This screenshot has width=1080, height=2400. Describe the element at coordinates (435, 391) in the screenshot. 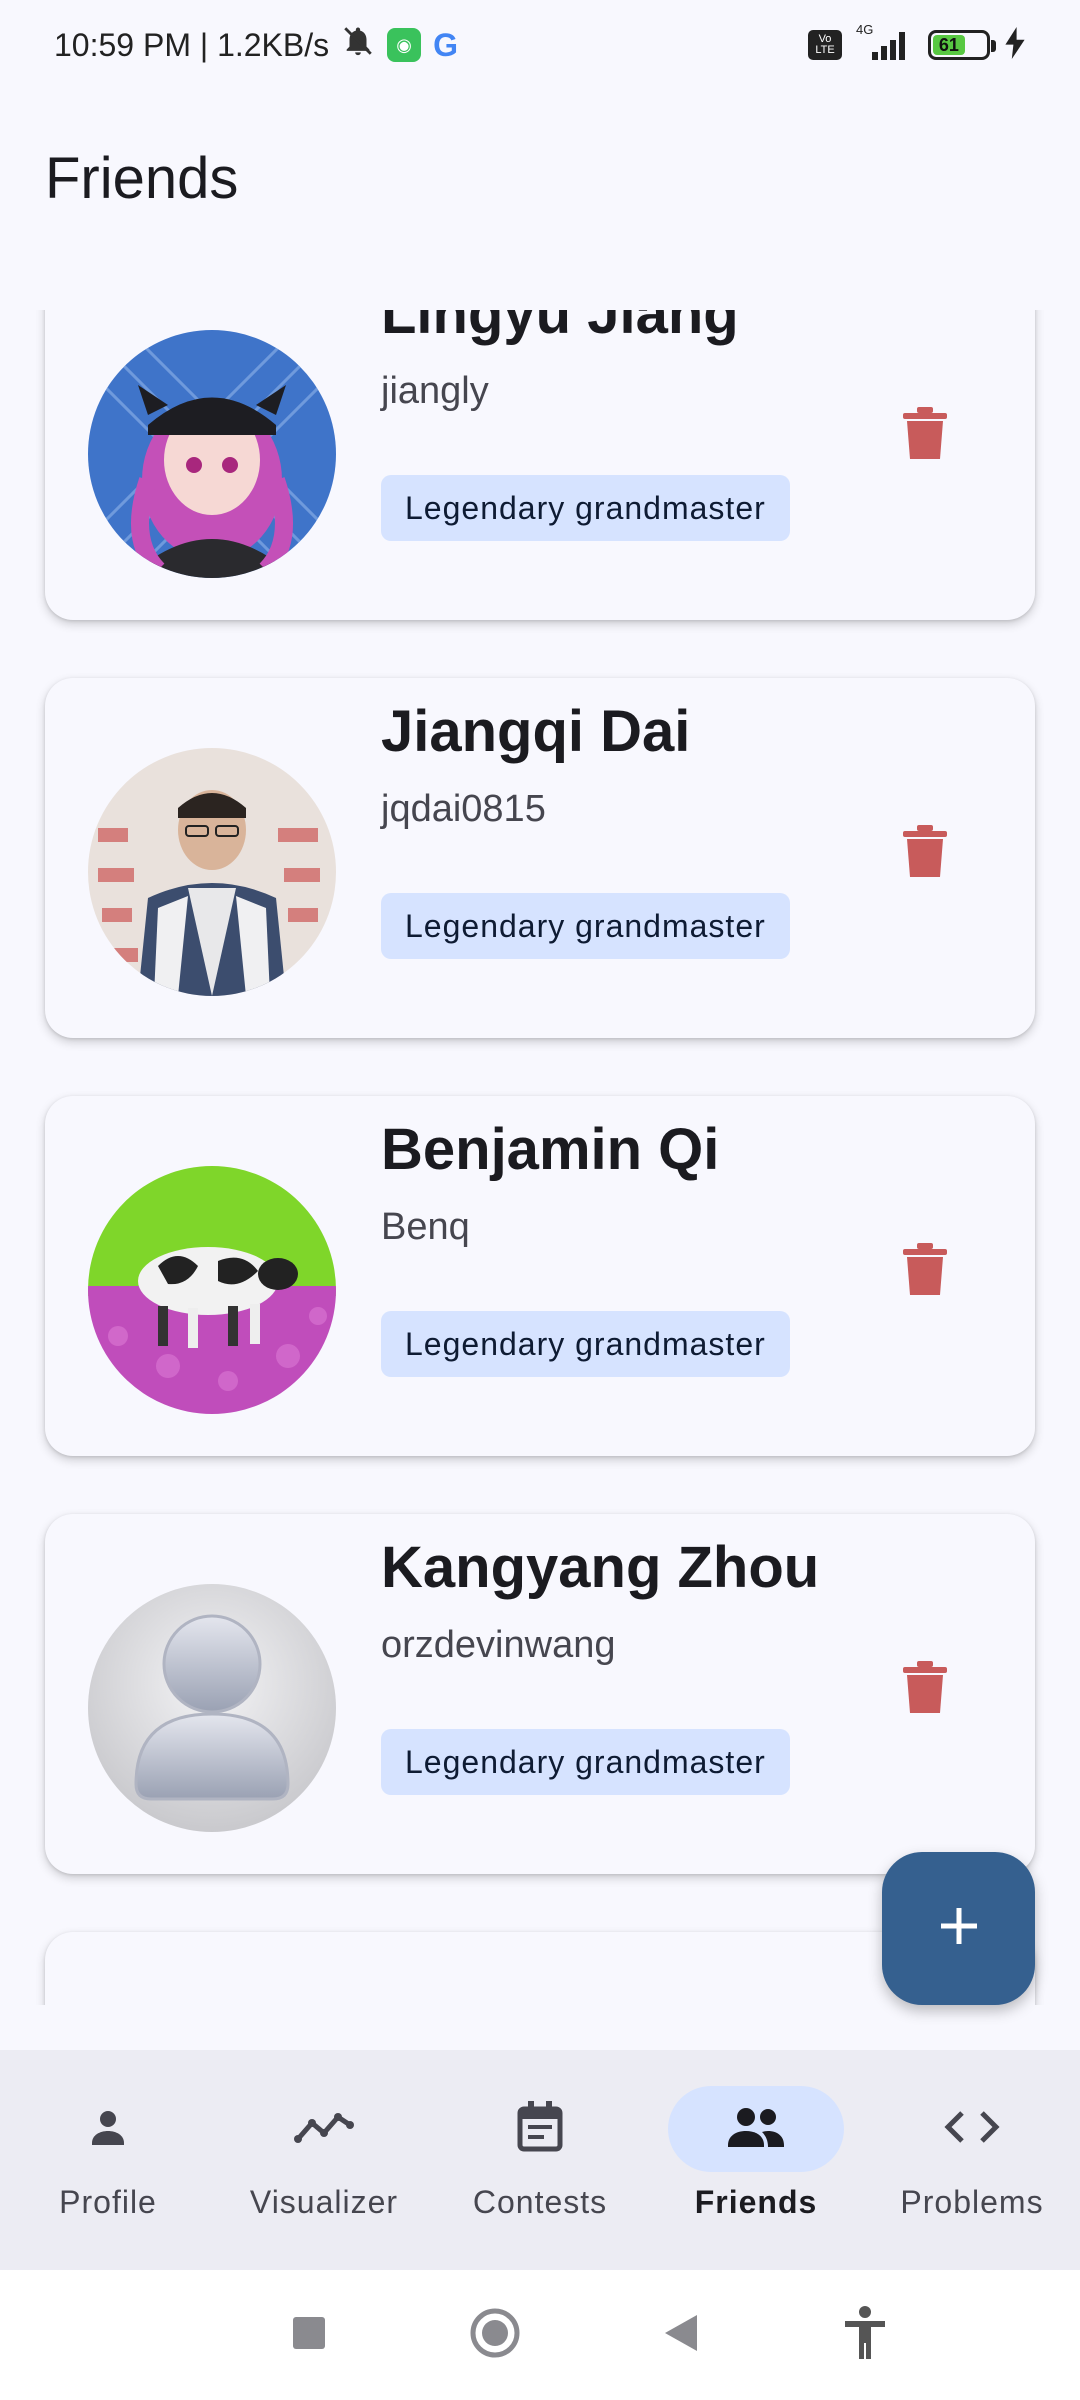

I see `friend-handle: jiangly` at that location.